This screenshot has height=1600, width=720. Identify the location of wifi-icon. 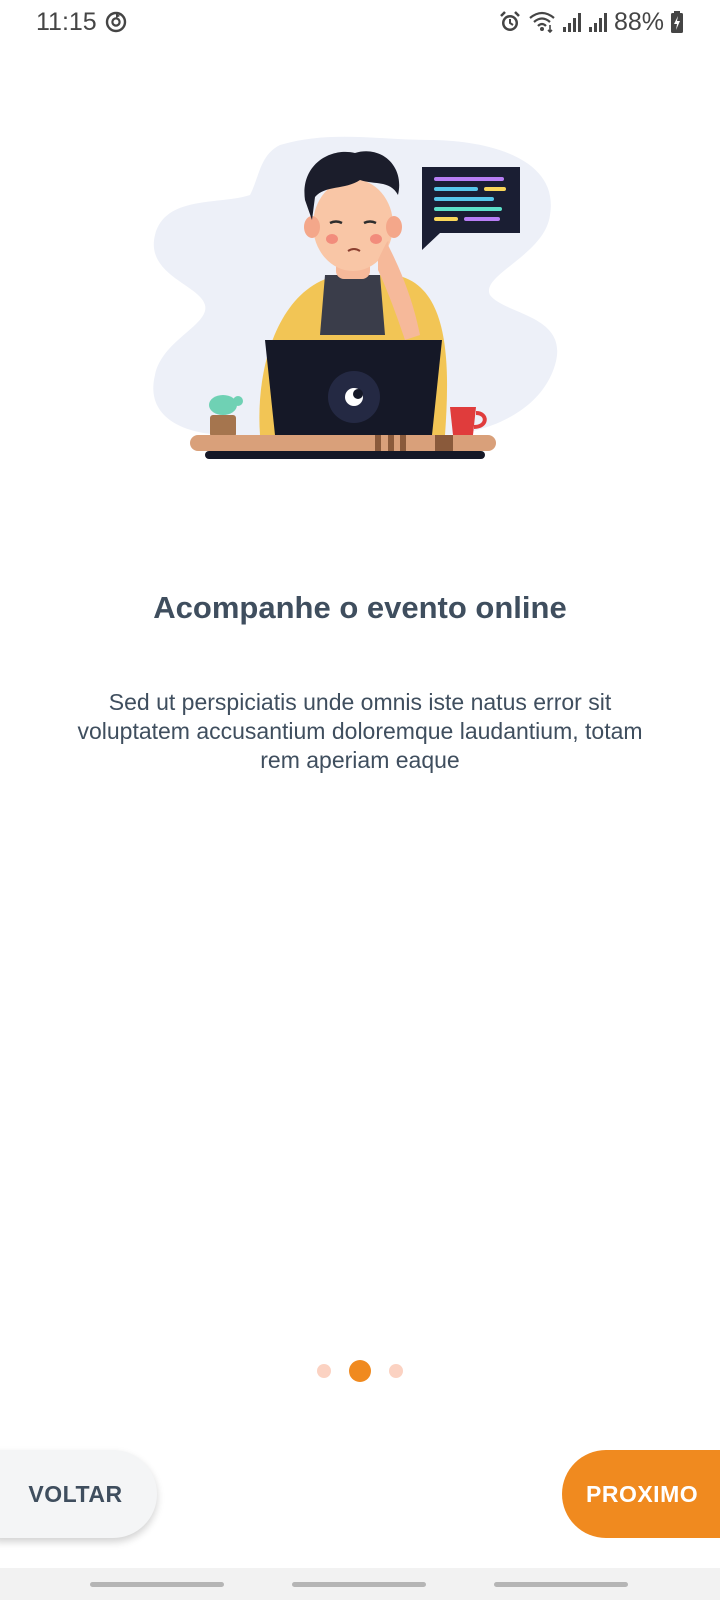
(542, 22).